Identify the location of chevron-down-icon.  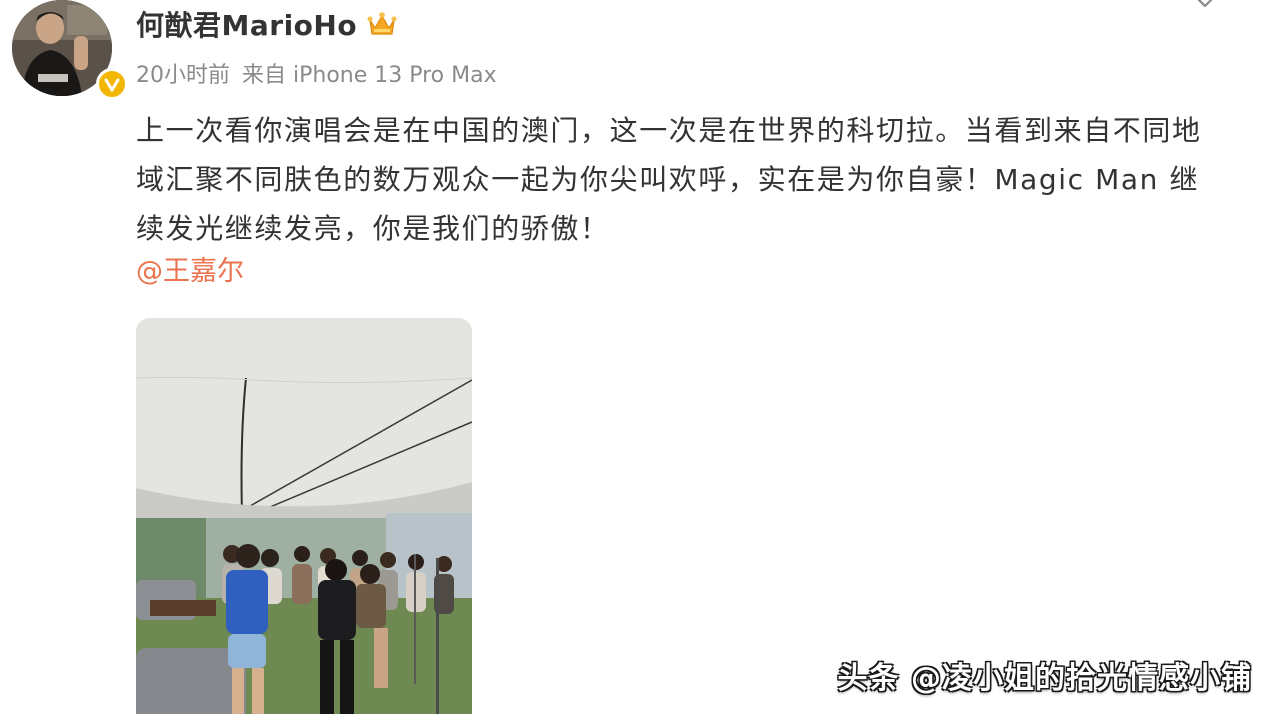
(1205, 6).